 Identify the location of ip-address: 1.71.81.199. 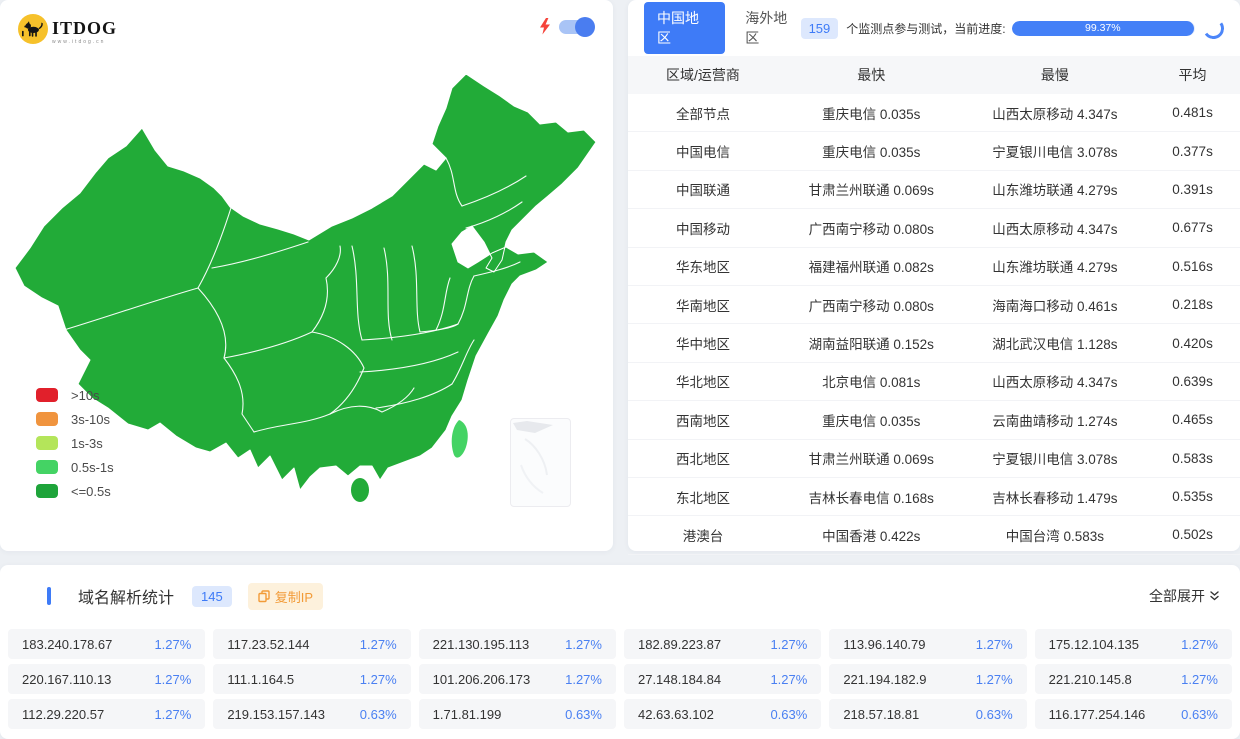
(467, 714).